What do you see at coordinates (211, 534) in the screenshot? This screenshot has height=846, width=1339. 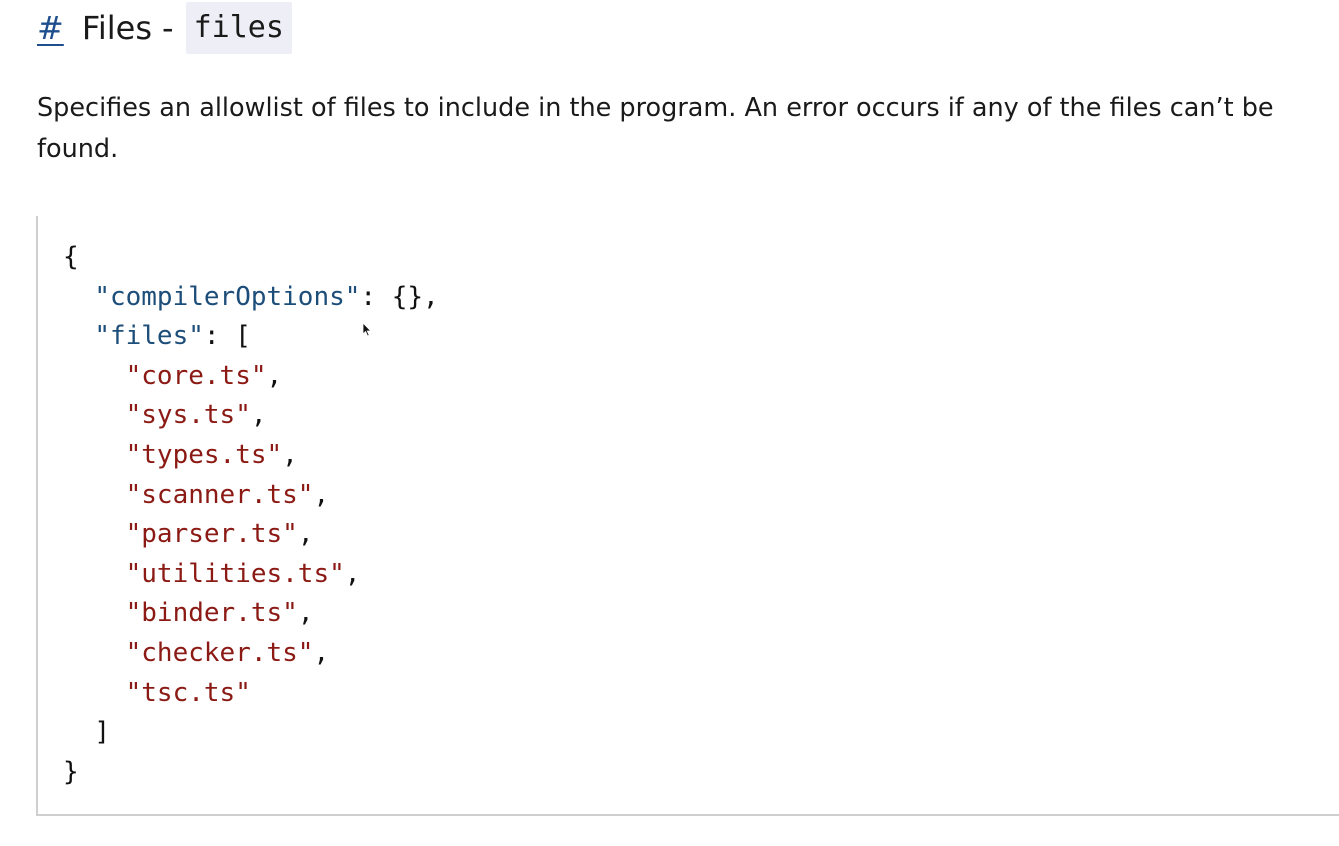 I see `file-entry: "parser.ts"` at bounding box center [211, 534].